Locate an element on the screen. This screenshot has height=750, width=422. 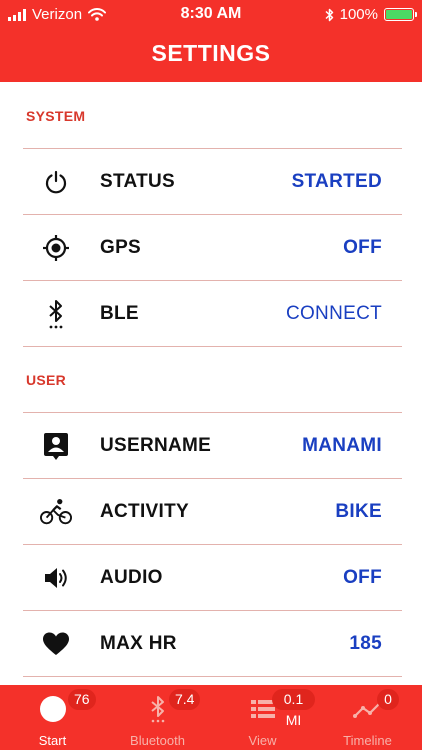
setting-row-max-hr: MAX HR 185 is located at coordinates (211, 644).